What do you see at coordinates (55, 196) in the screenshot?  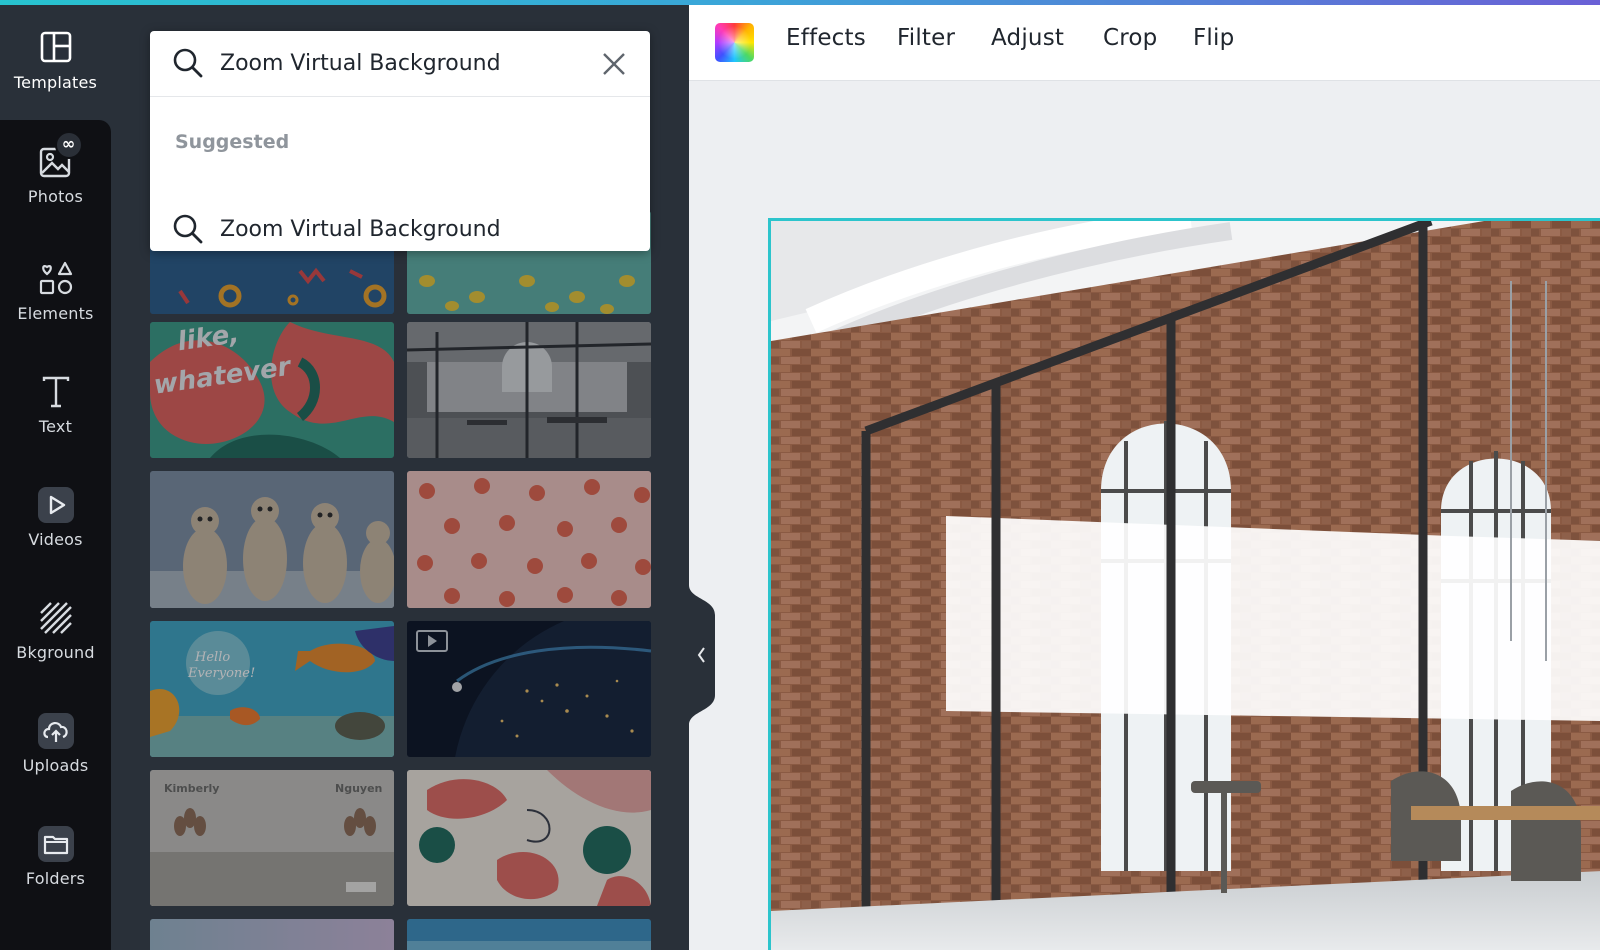 I see `sidebar-item-label: Photos` at bounding box center [55, 196].